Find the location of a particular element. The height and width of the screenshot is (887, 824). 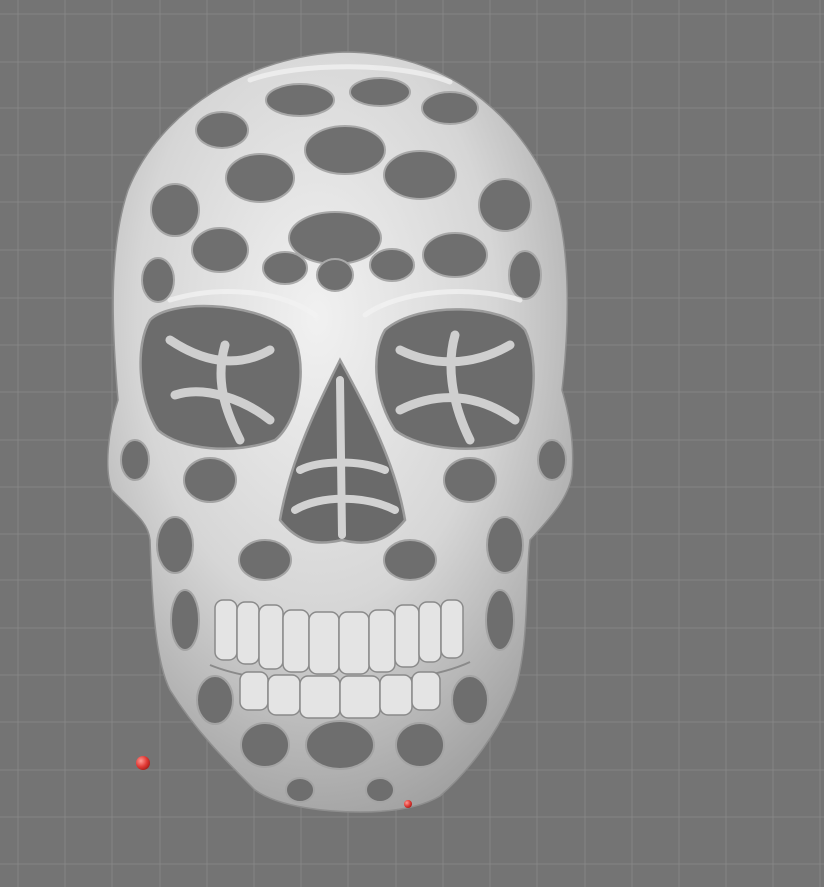

point-marker-left is located at coordinates (143, 763).